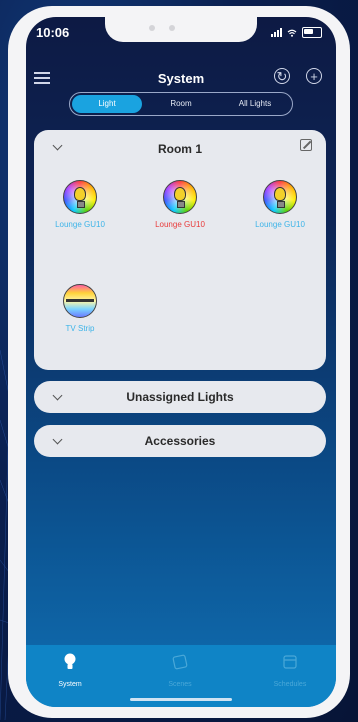 The image size is (358, 722). Describe the element at coordinates (70, 684) in the screenshot. I see `tab-label: System` at that location.